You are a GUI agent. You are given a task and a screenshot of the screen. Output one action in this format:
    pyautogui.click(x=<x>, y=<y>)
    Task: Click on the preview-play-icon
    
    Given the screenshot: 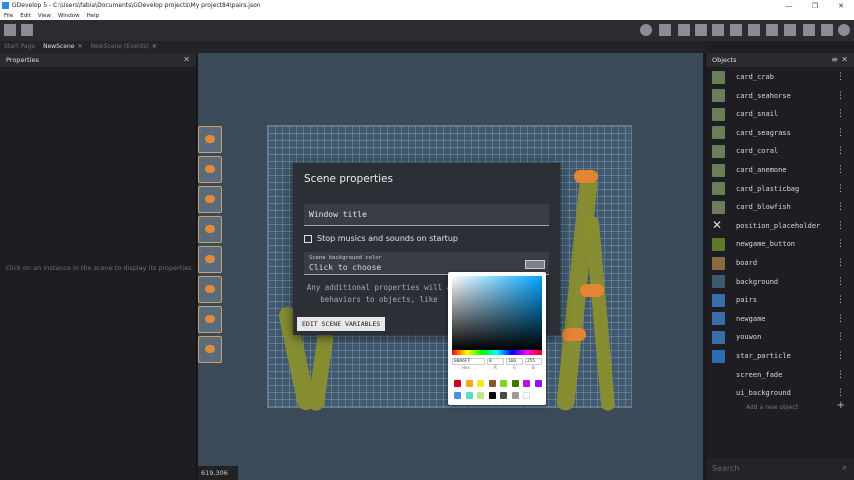 What is the action you would take?
    pyautogui.click(x=646, y=30)
    